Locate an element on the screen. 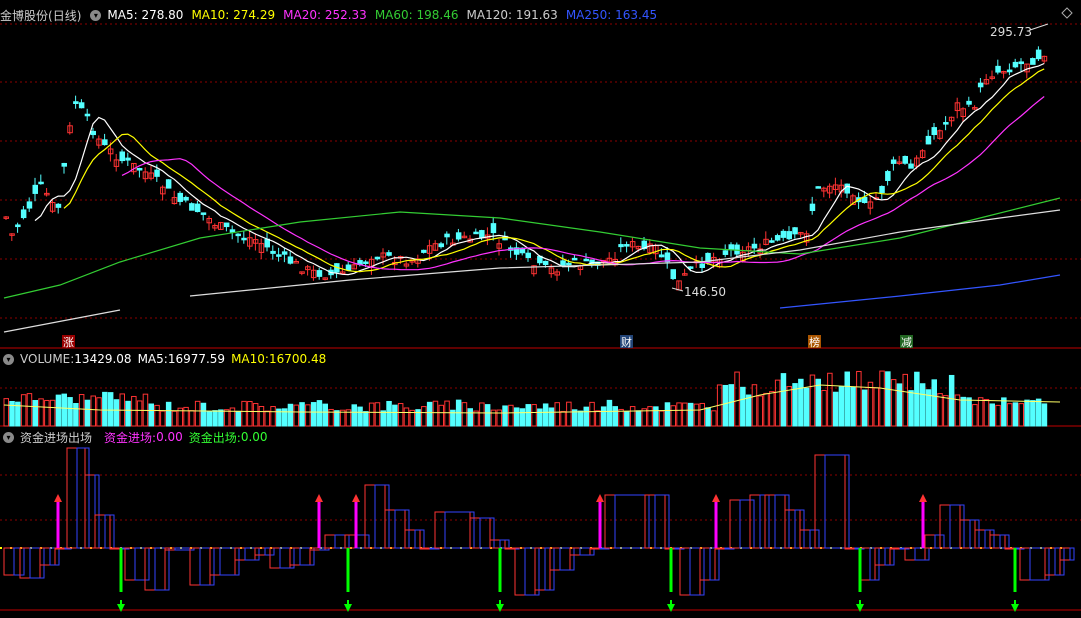 This screenshot has width=1081, height=618. event-marker-label: 财 is located at coordinates (626, 342).